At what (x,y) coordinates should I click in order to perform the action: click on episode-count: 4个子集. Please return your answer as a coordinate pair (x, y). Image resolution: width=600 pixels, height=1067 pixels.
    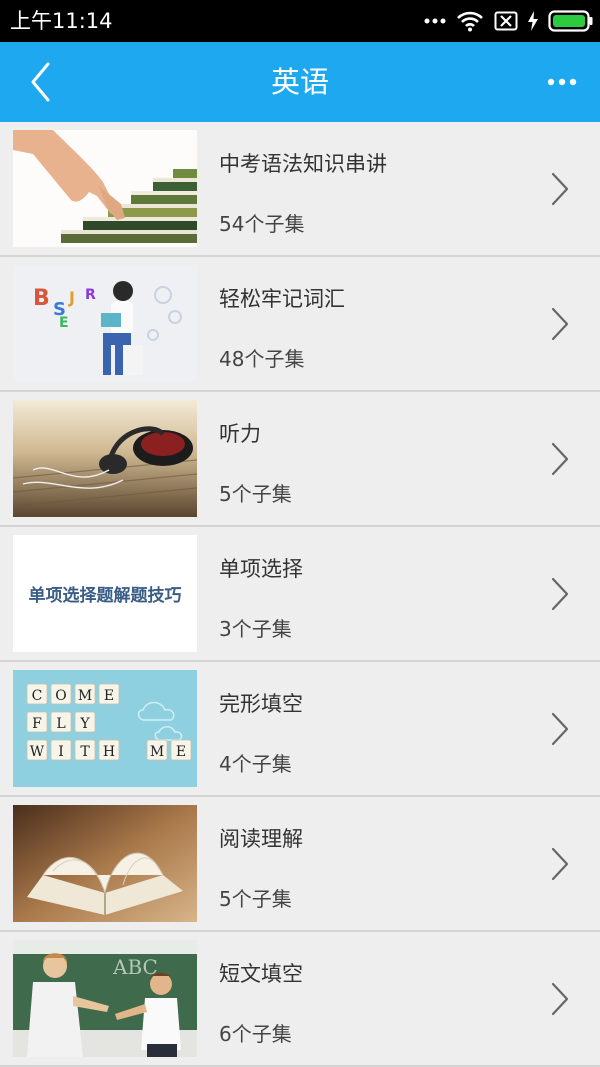
    Looking at the image, I should click on (255, 764).